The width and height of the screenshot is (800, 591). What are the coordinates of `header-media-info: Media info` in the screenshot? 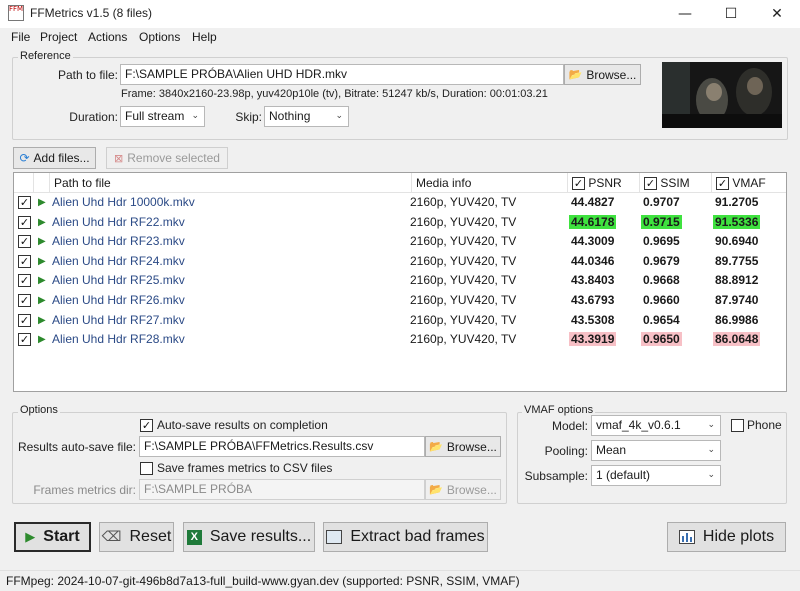 It's located at (490, 183).